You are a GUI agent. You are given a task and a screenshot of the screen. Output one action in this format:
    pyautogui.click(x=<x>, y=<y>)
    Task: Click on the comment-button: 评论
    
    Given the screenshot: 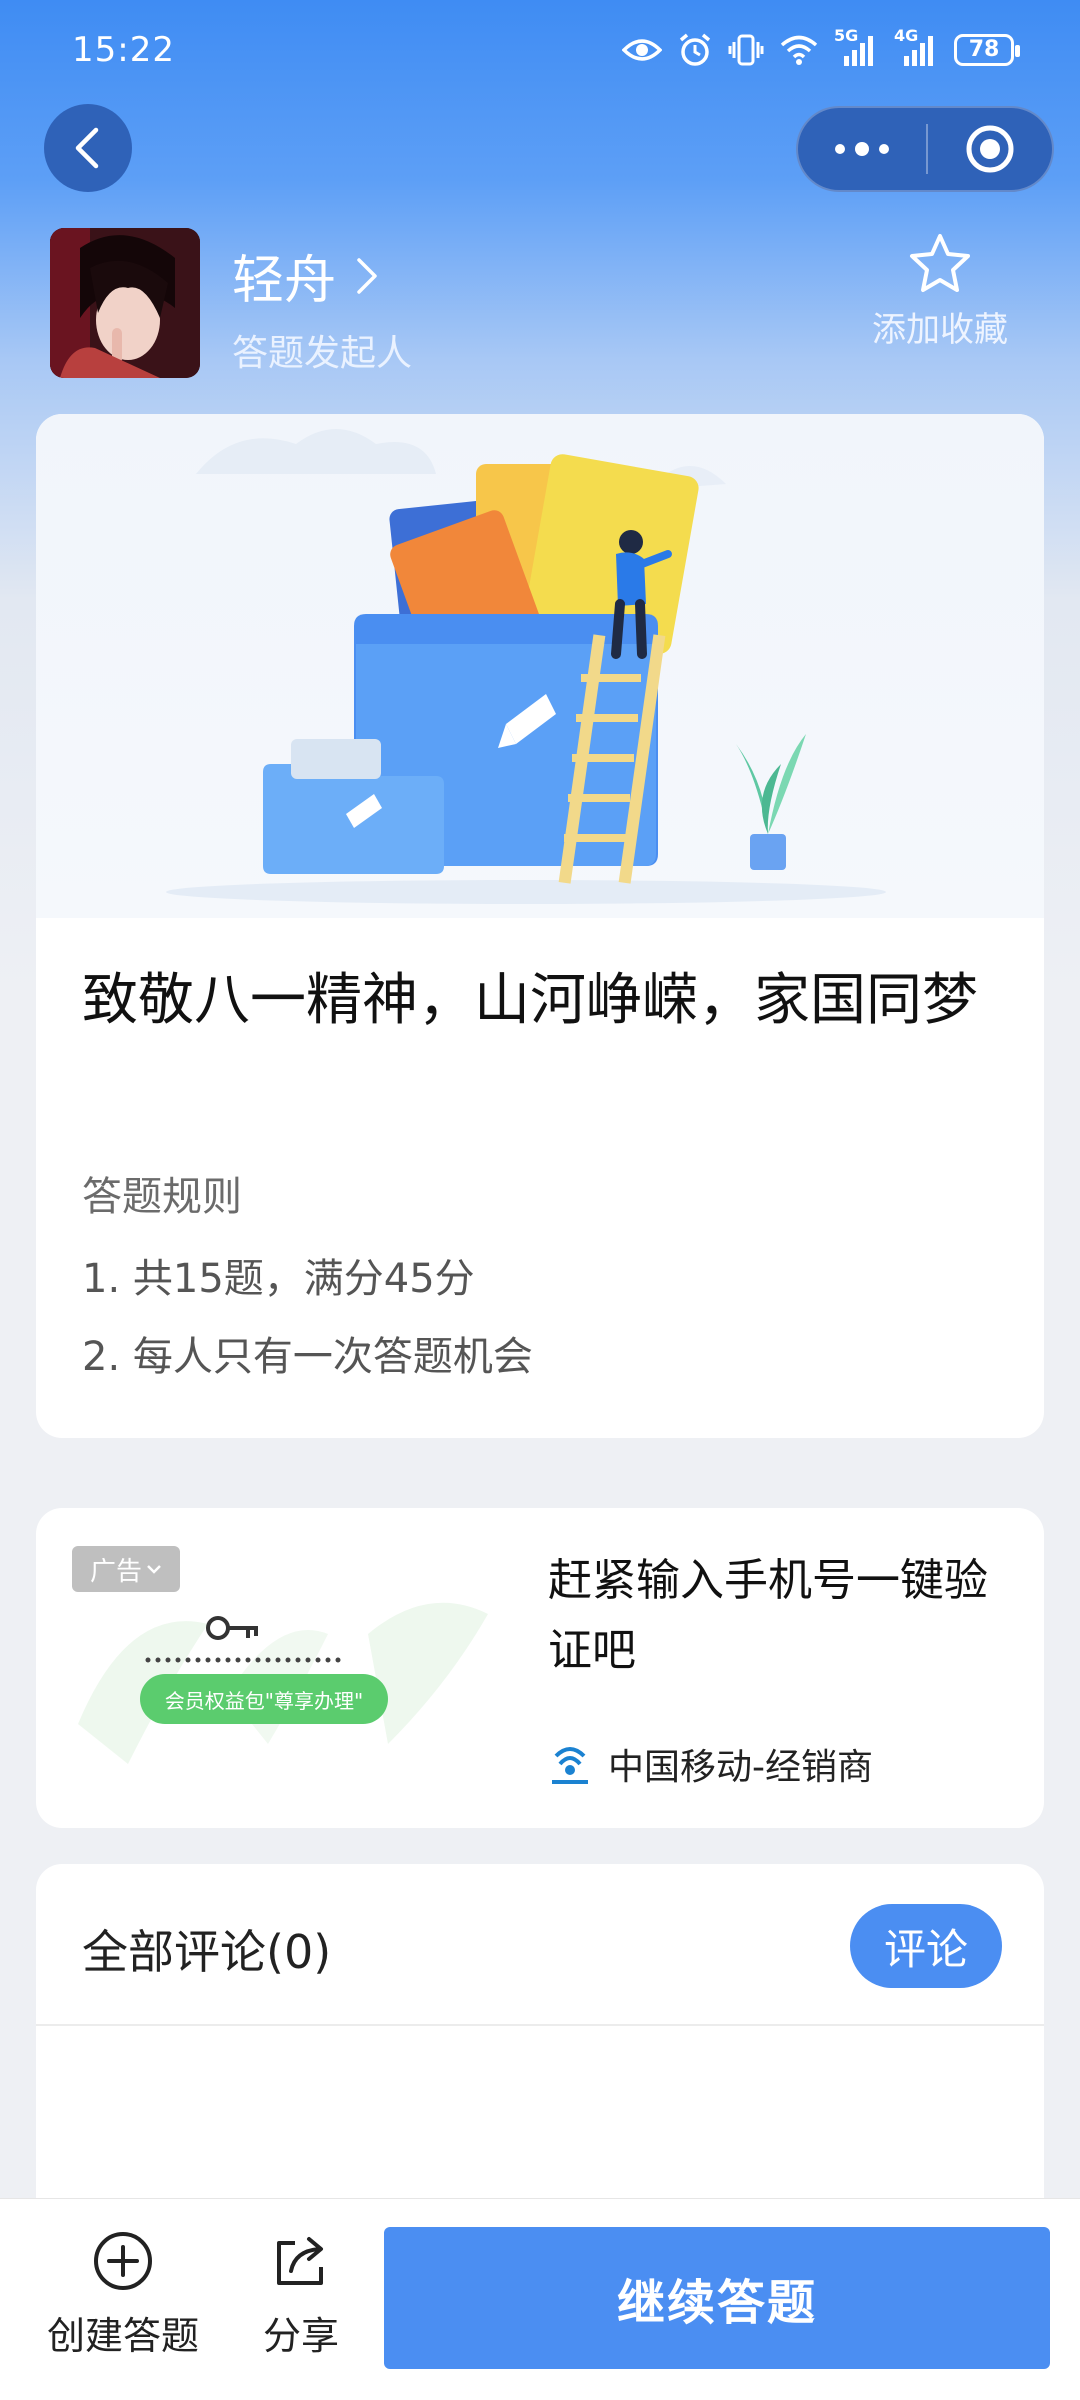 What is the action you would take?
    pyautogui.click(x=926, y=1946)
    